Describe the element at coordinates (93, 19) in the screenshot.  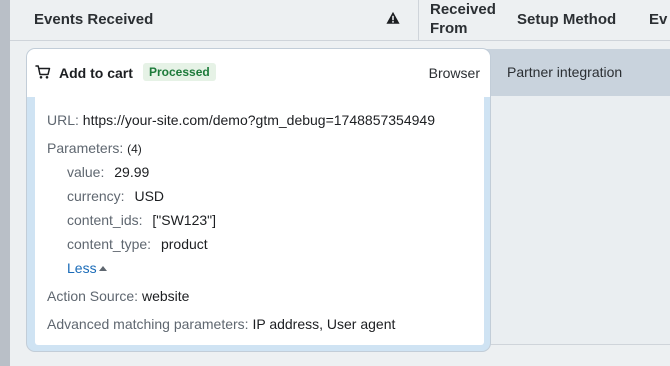
I see `header-events-received: Events Received` at that location.